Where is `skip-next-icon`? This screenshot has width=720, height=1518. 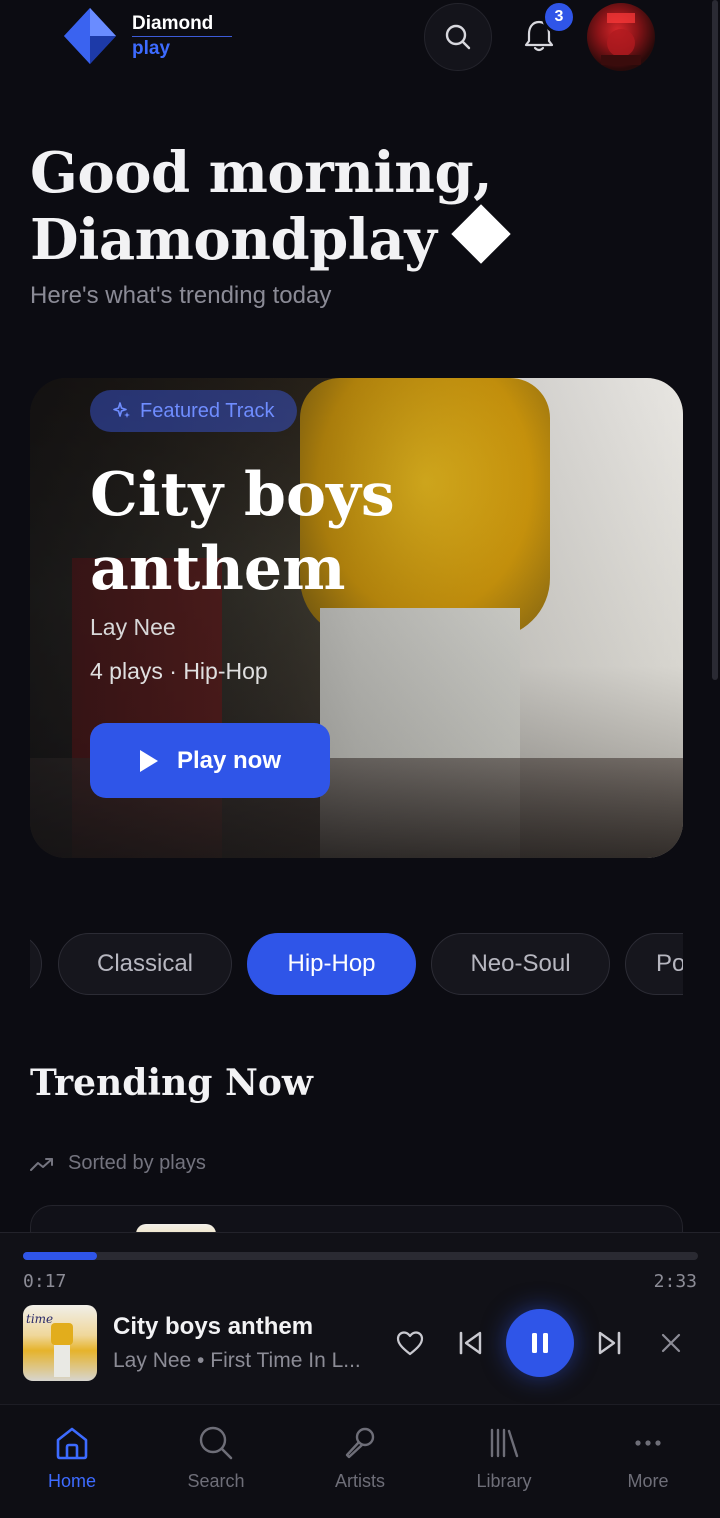
skip-next-icon is located at coordinates (609, 1343).